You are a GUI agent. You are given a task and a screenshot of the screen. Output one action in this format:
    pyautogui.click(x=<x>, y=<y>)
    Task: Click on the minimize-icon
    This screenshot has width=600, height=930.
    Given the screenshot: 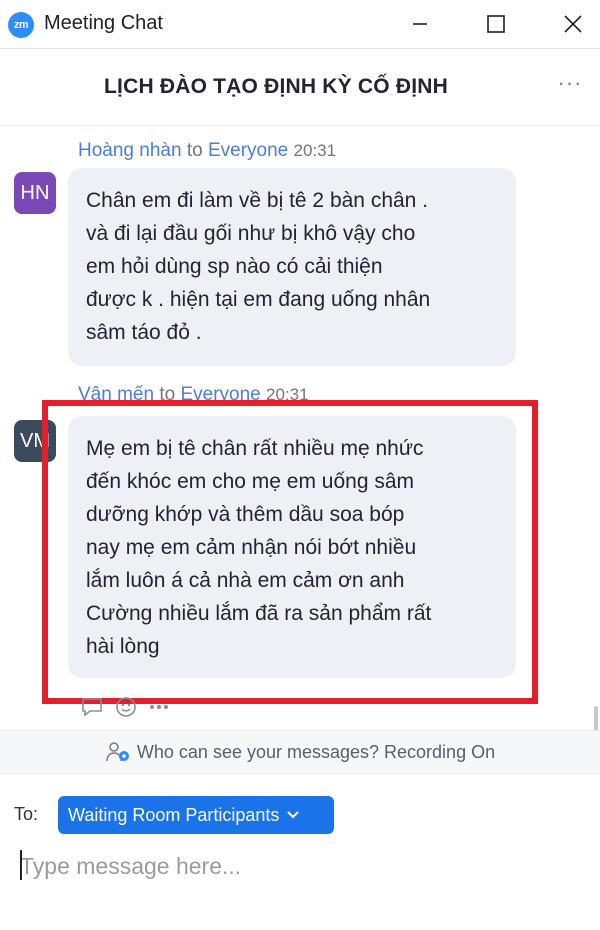 What is the action you would take?
    pyautogui.click(x=420, y=24)
    